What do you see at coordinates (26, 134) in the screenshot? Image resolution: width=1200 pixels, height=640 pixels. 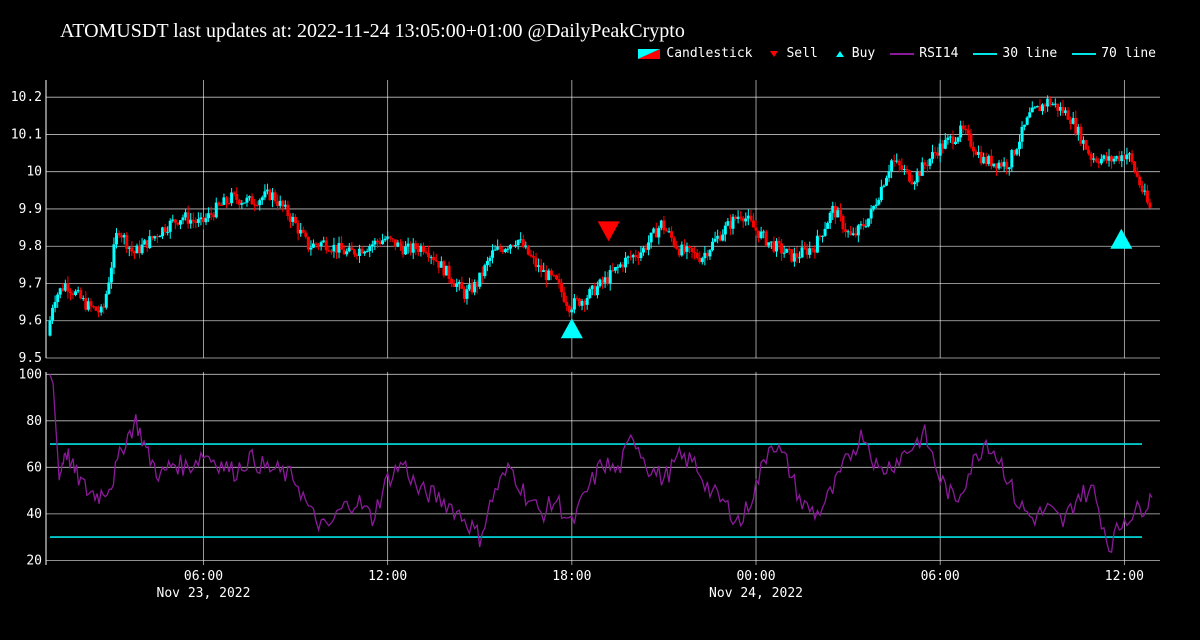 I see `price-tick-label: 10.1` at bounding box center [26, 134].